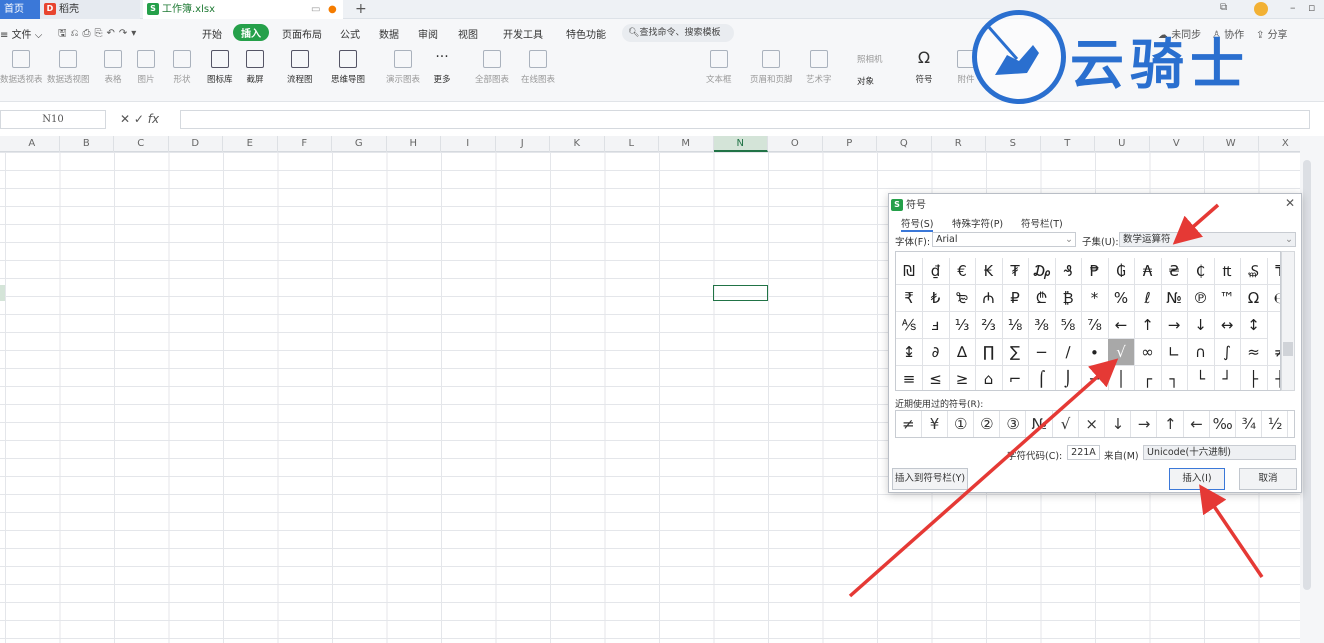  Describe the element at coordinates (1092, 424) in the screenshot. I see `recent-symbol: ×` at that location.